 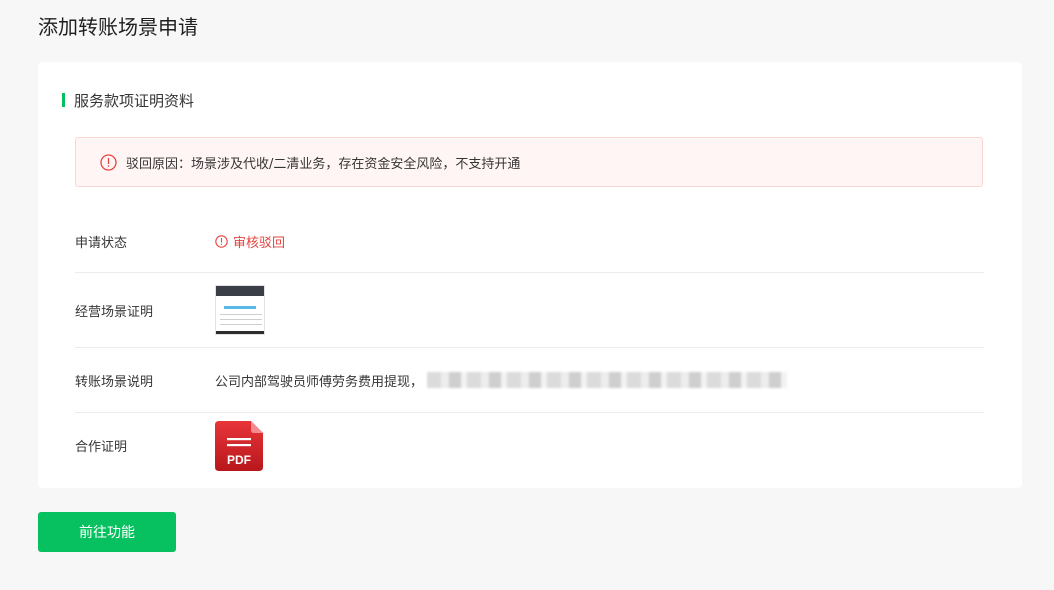 I want to click on row-status: 申请状态 审核驳回, so click(x=529, y=241).